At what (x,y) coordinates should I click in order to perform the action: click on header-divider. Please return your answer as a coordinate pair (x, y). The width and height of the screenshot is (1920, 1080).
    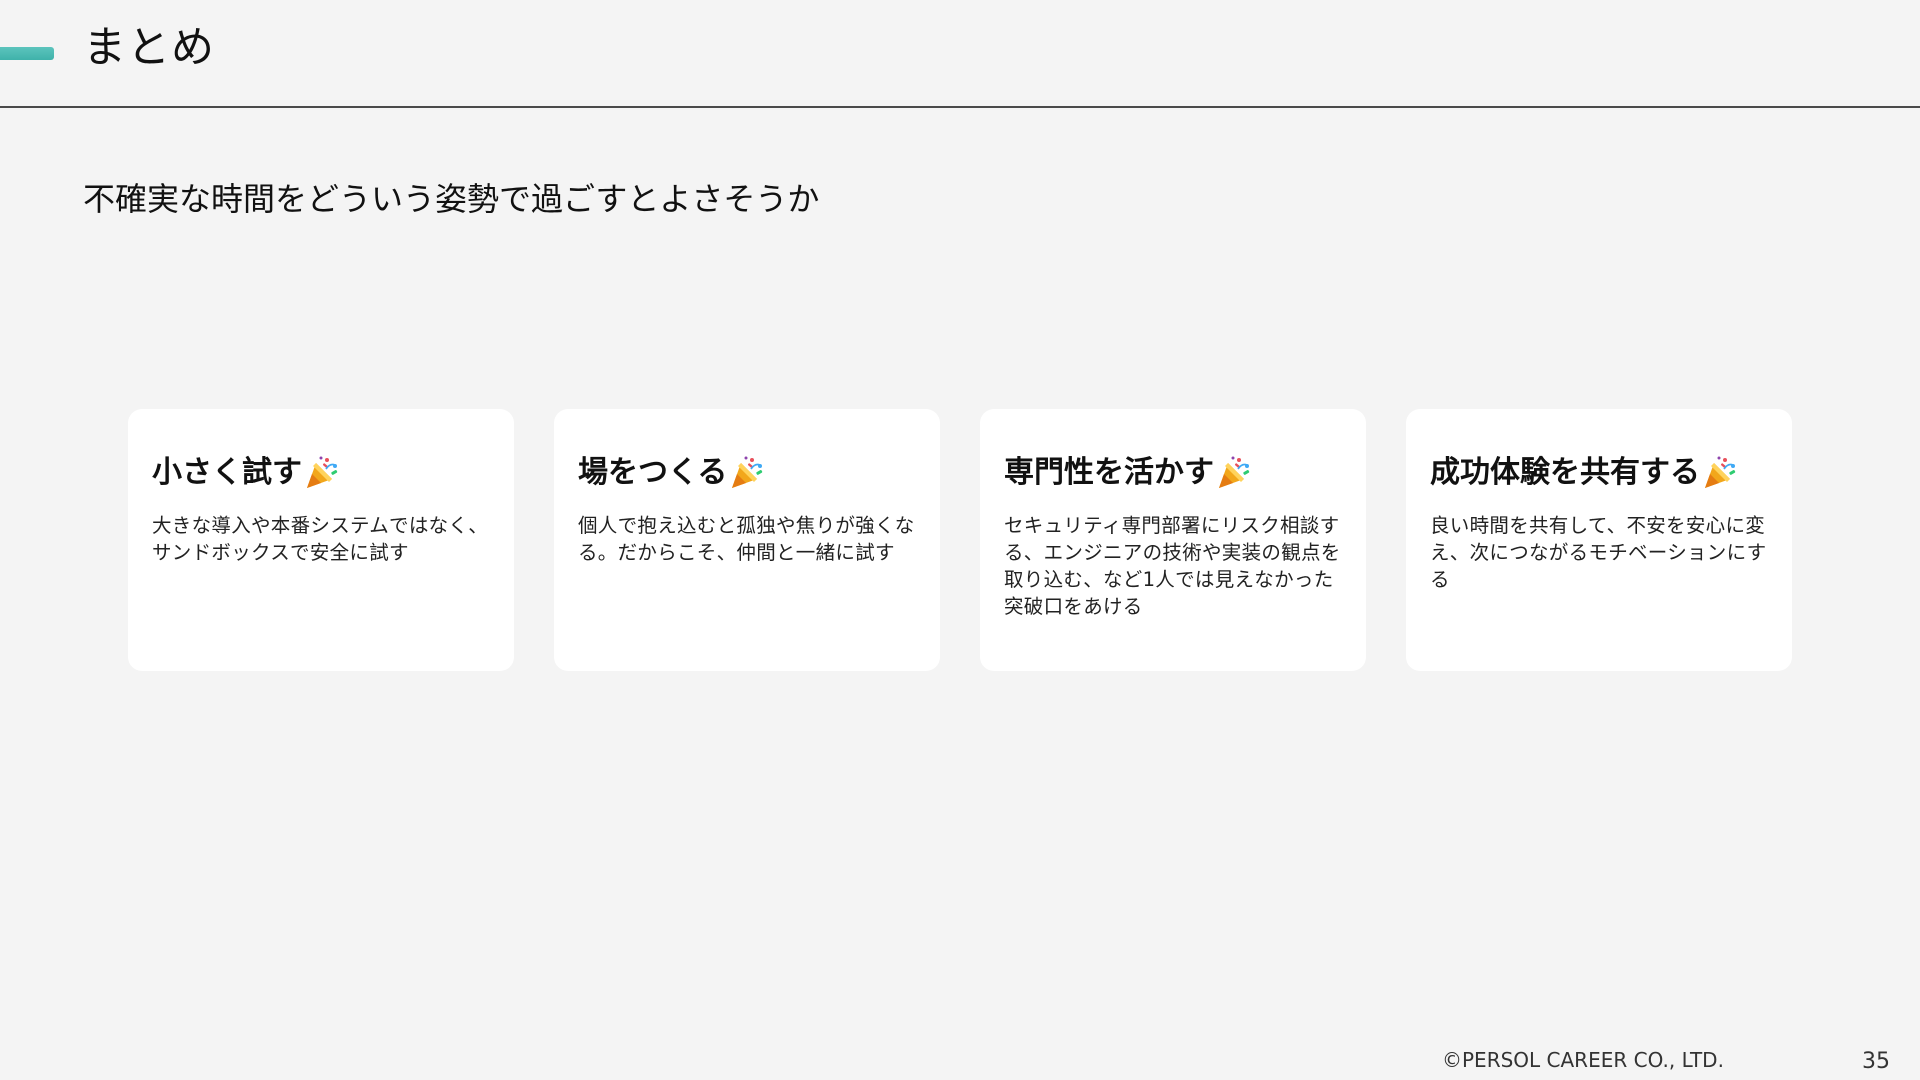
    Looking at the image, I should click on (960, 107).